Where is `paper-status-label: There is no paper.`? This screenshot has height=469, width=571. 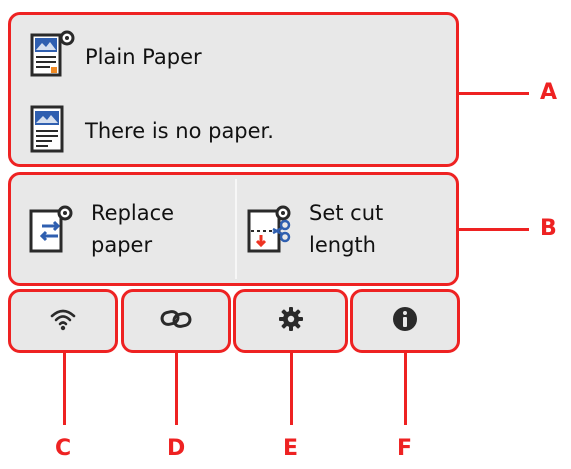
paper-status-label: There is no paper. is located at coordinates (179, 131).